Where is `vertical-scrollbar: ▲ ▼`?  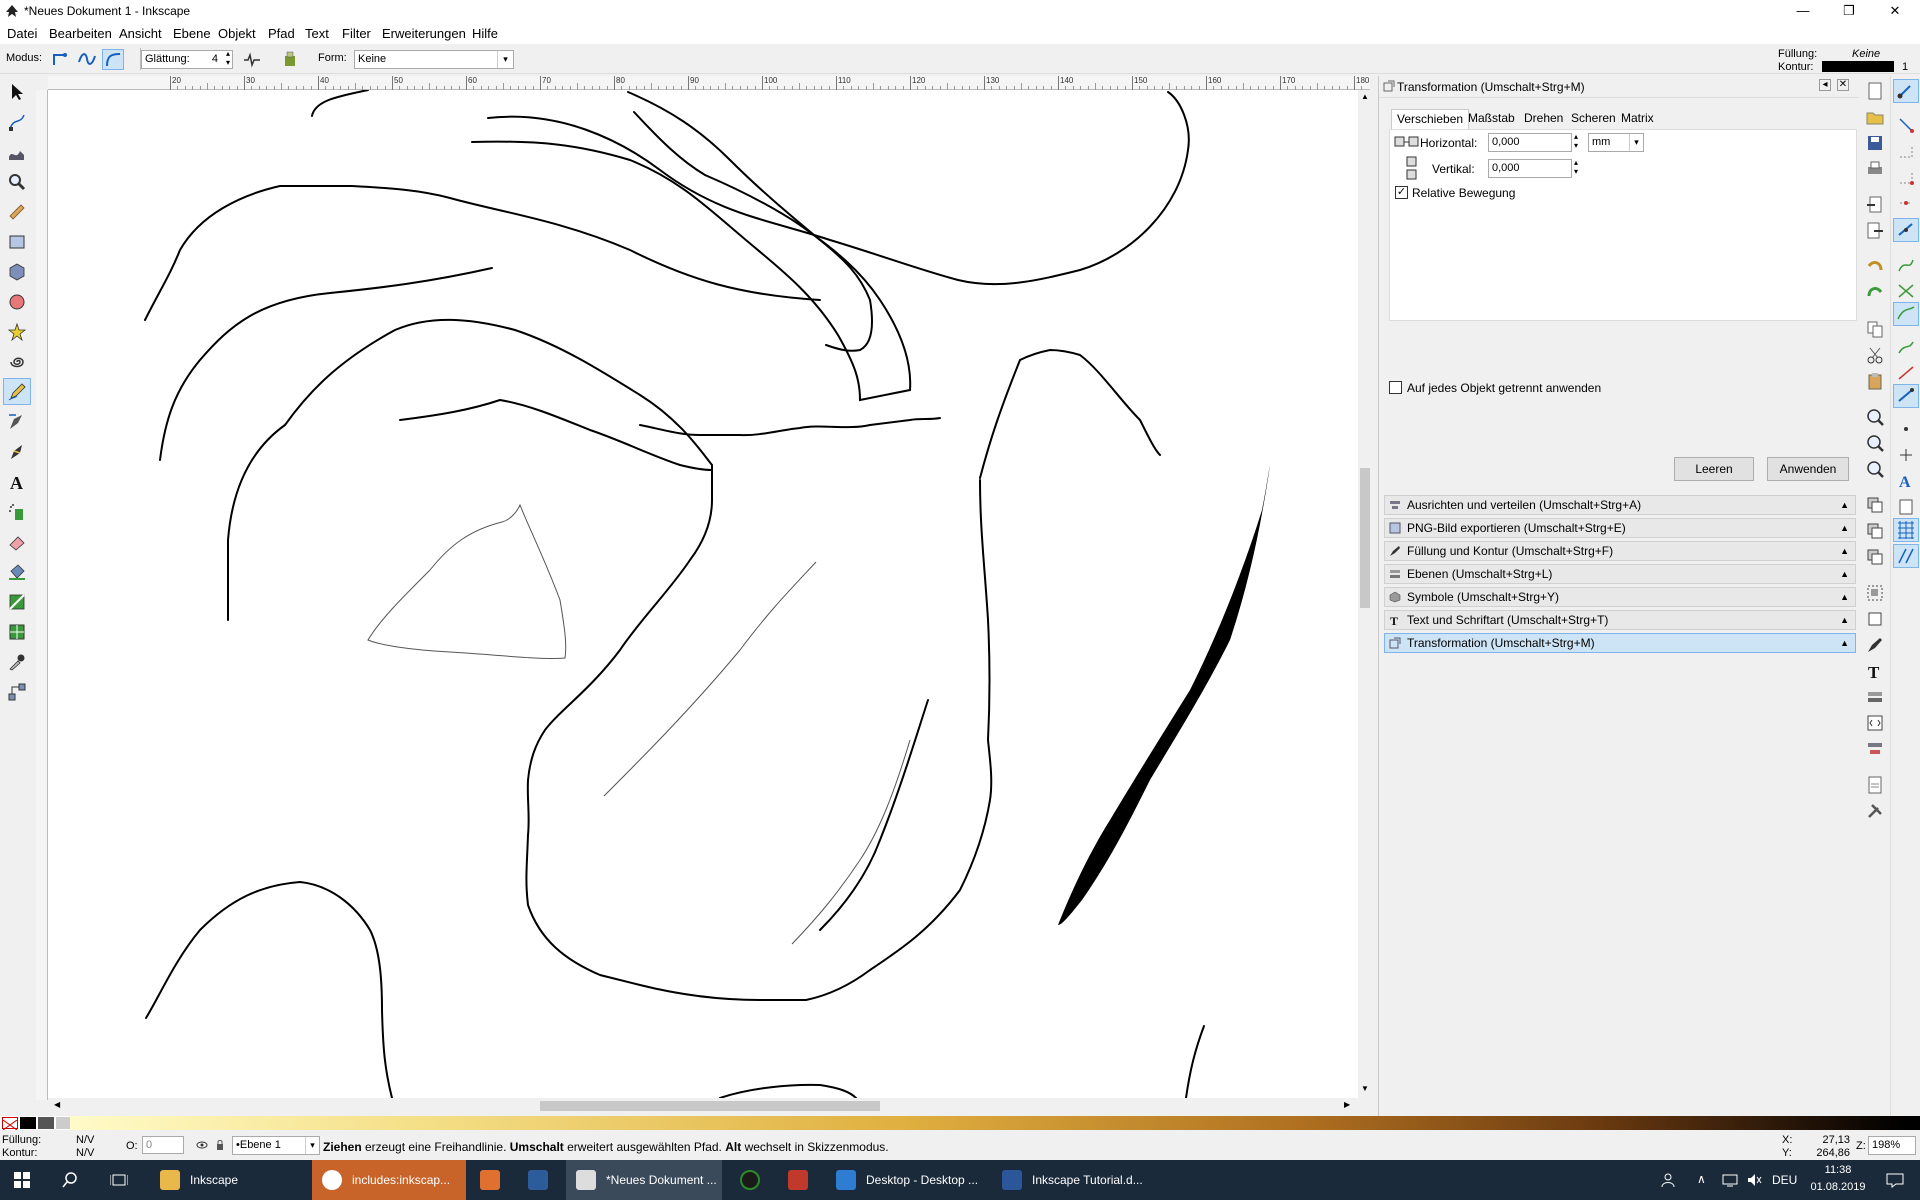 vertical-scrollbar: ▲ ▼ is located at coordinates (1365, 594).